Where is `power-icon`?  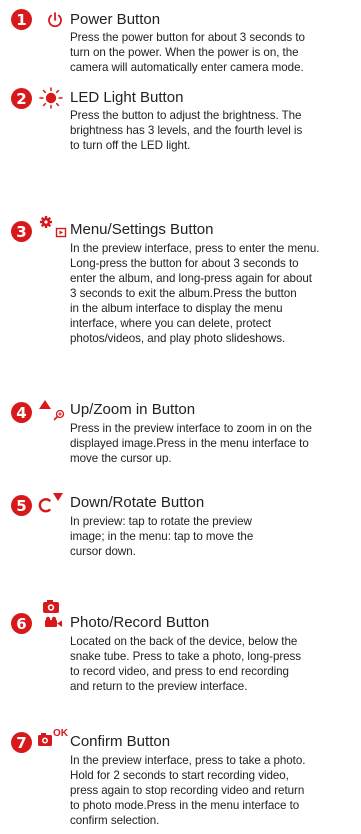 power-icon is located at coordinates (55, 20).